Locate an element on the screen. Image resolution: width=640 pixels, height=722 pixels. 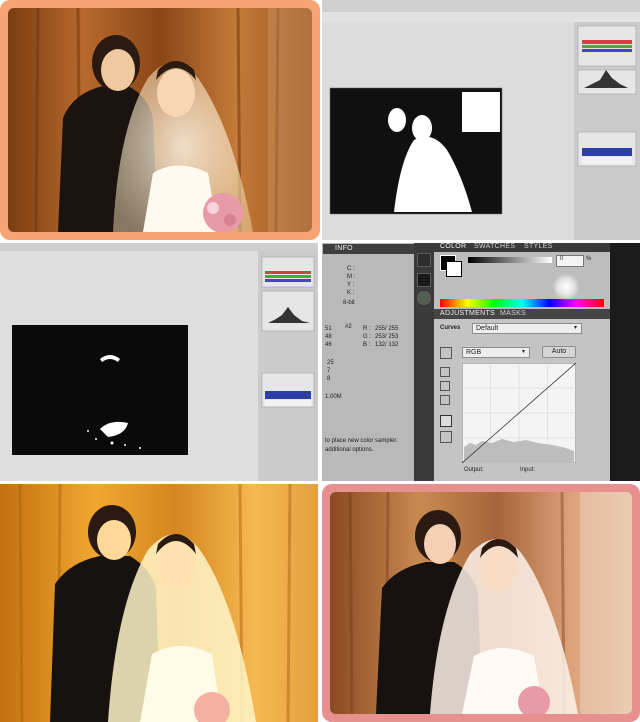
info-num-6: 8 is located at coordinates (329, 379).